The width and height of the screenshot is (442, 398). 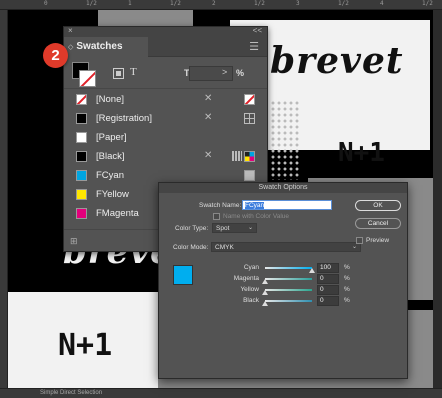 What do you see at coordinates (255, 205) in the screenshot?
I see `swatch-name-value: FCyan` at bounding box center [255, 205].